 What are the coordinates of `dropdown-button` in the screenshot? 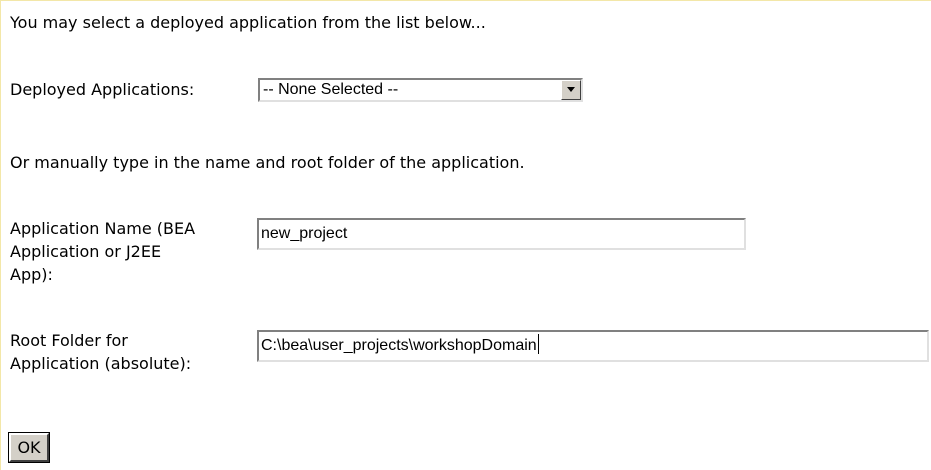 It's located at (571, 90).